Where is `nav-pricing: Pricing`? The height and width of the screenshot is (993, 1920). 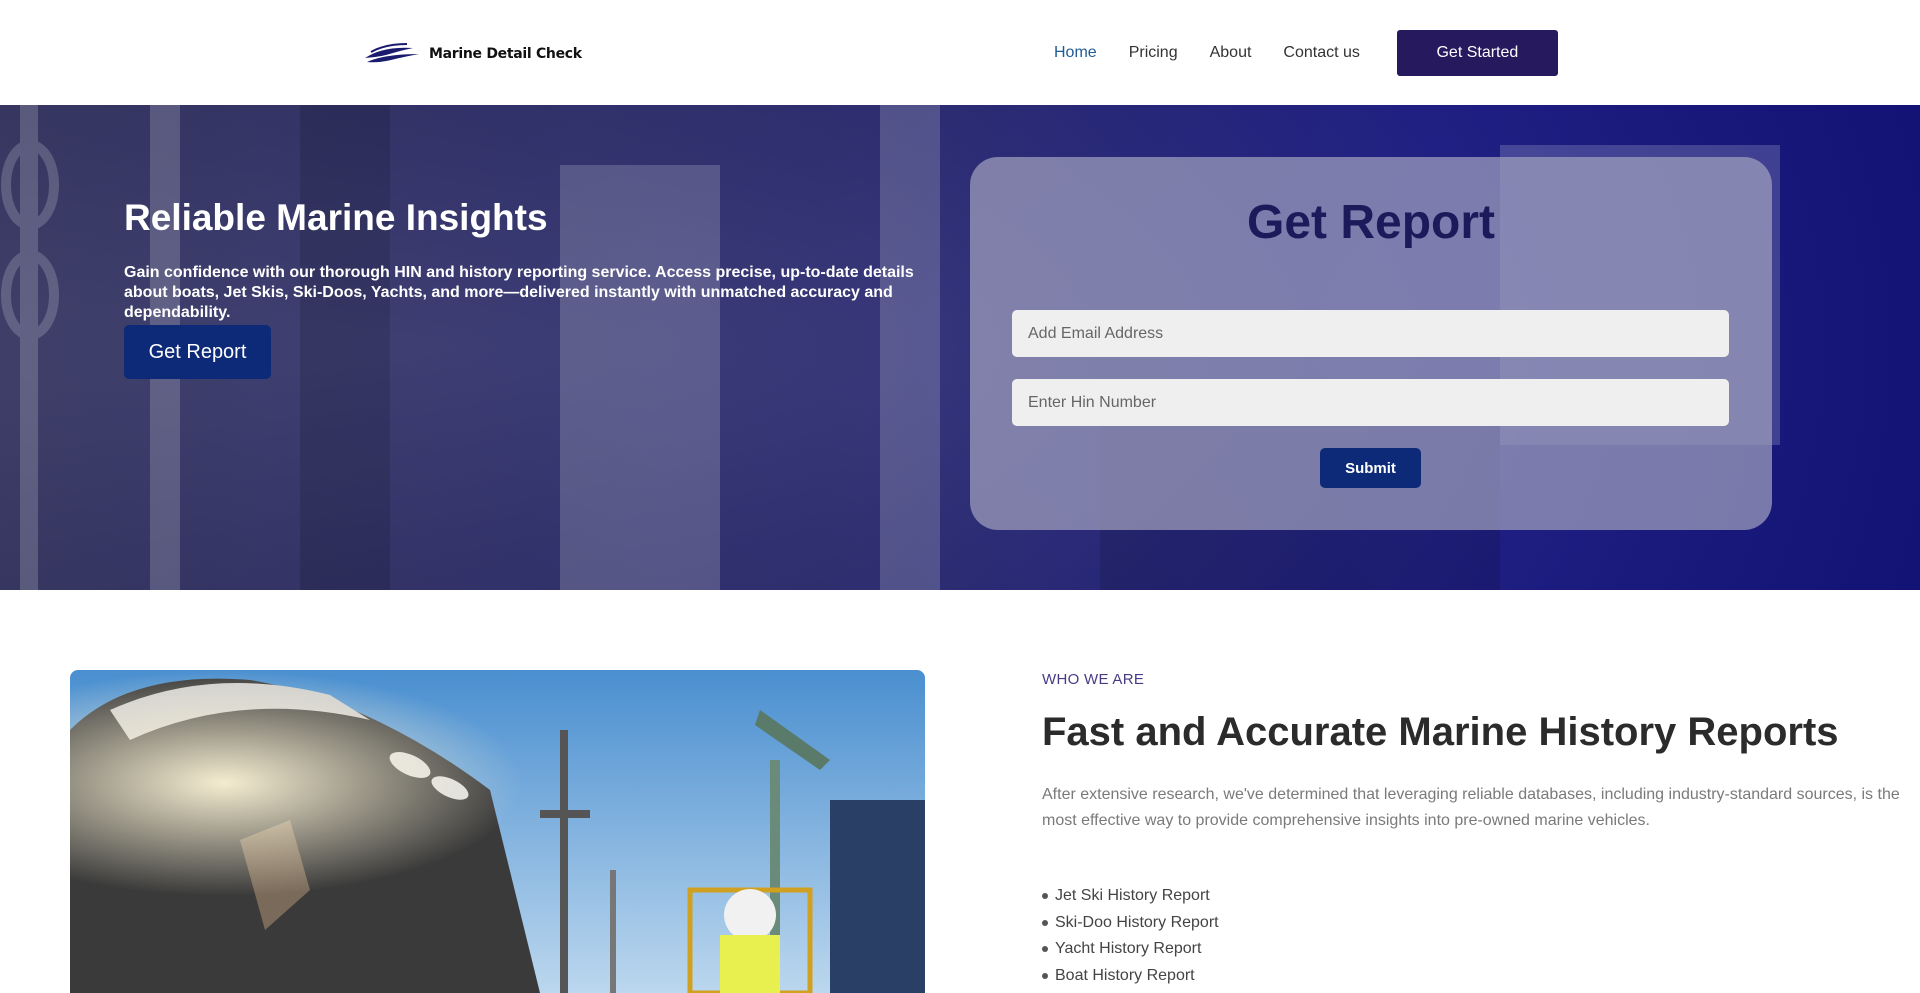 nav-pricing: Pricing is located at coordinates (1153, 53).